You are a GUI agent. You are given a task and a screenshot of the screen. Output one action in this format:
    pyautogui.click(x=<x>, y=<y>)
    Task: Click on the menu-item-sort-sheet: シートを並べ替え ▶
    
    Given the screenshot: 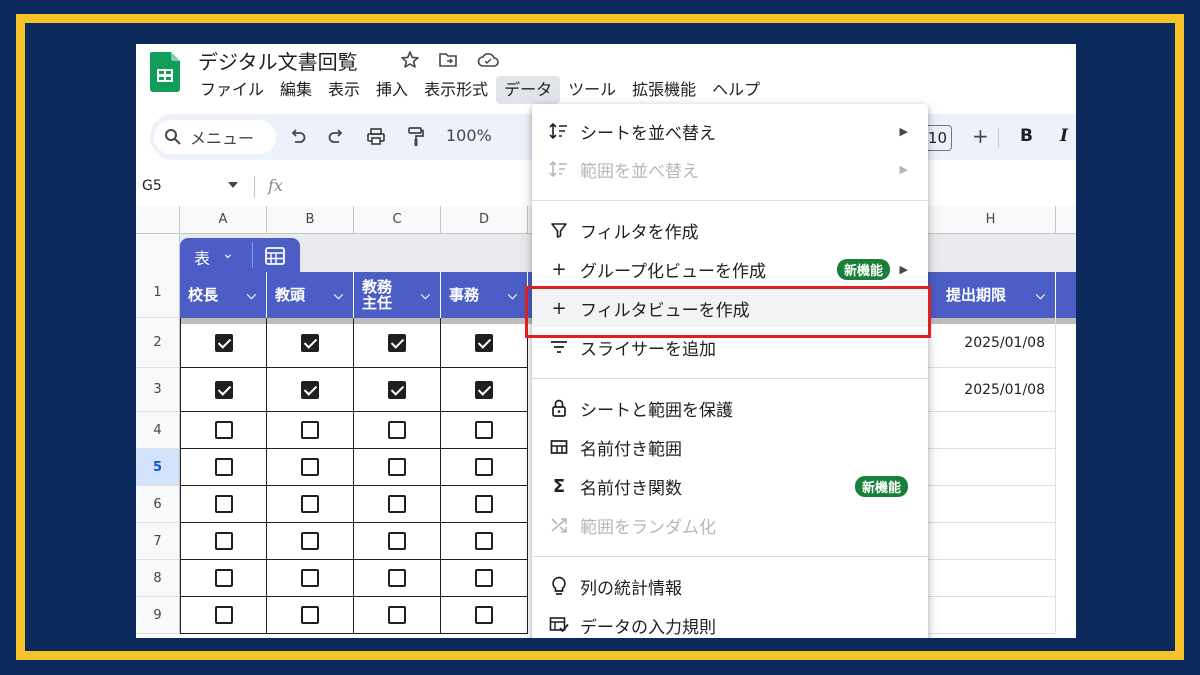 What is the action you would take?
    pyautogui.click(x=730, y=131)
    